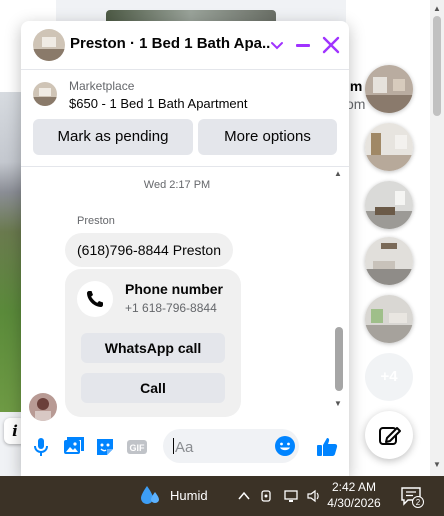 Image resolution: width=444 pixels, height=516 pixels. I want to click on phone-number-text: +1 618-796-8844, so click(171, 308).